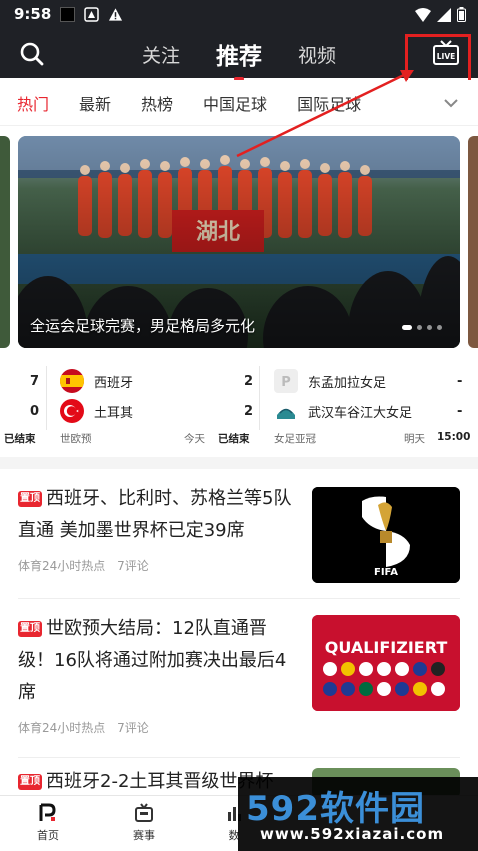 The width and height of the screenshot is (478, 851). I want to click on watermark: 592软件园 www.592xiazai.com, so click(358, 814).